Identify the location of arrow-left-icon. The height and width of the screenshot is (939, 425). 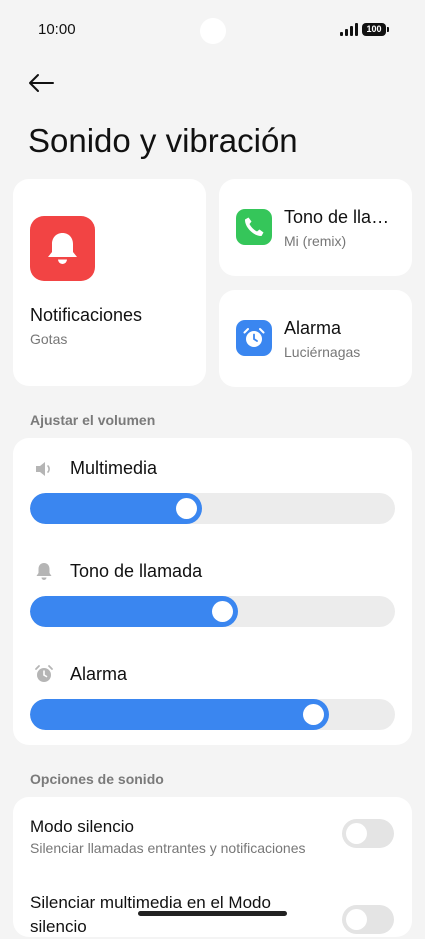
(41, 83).